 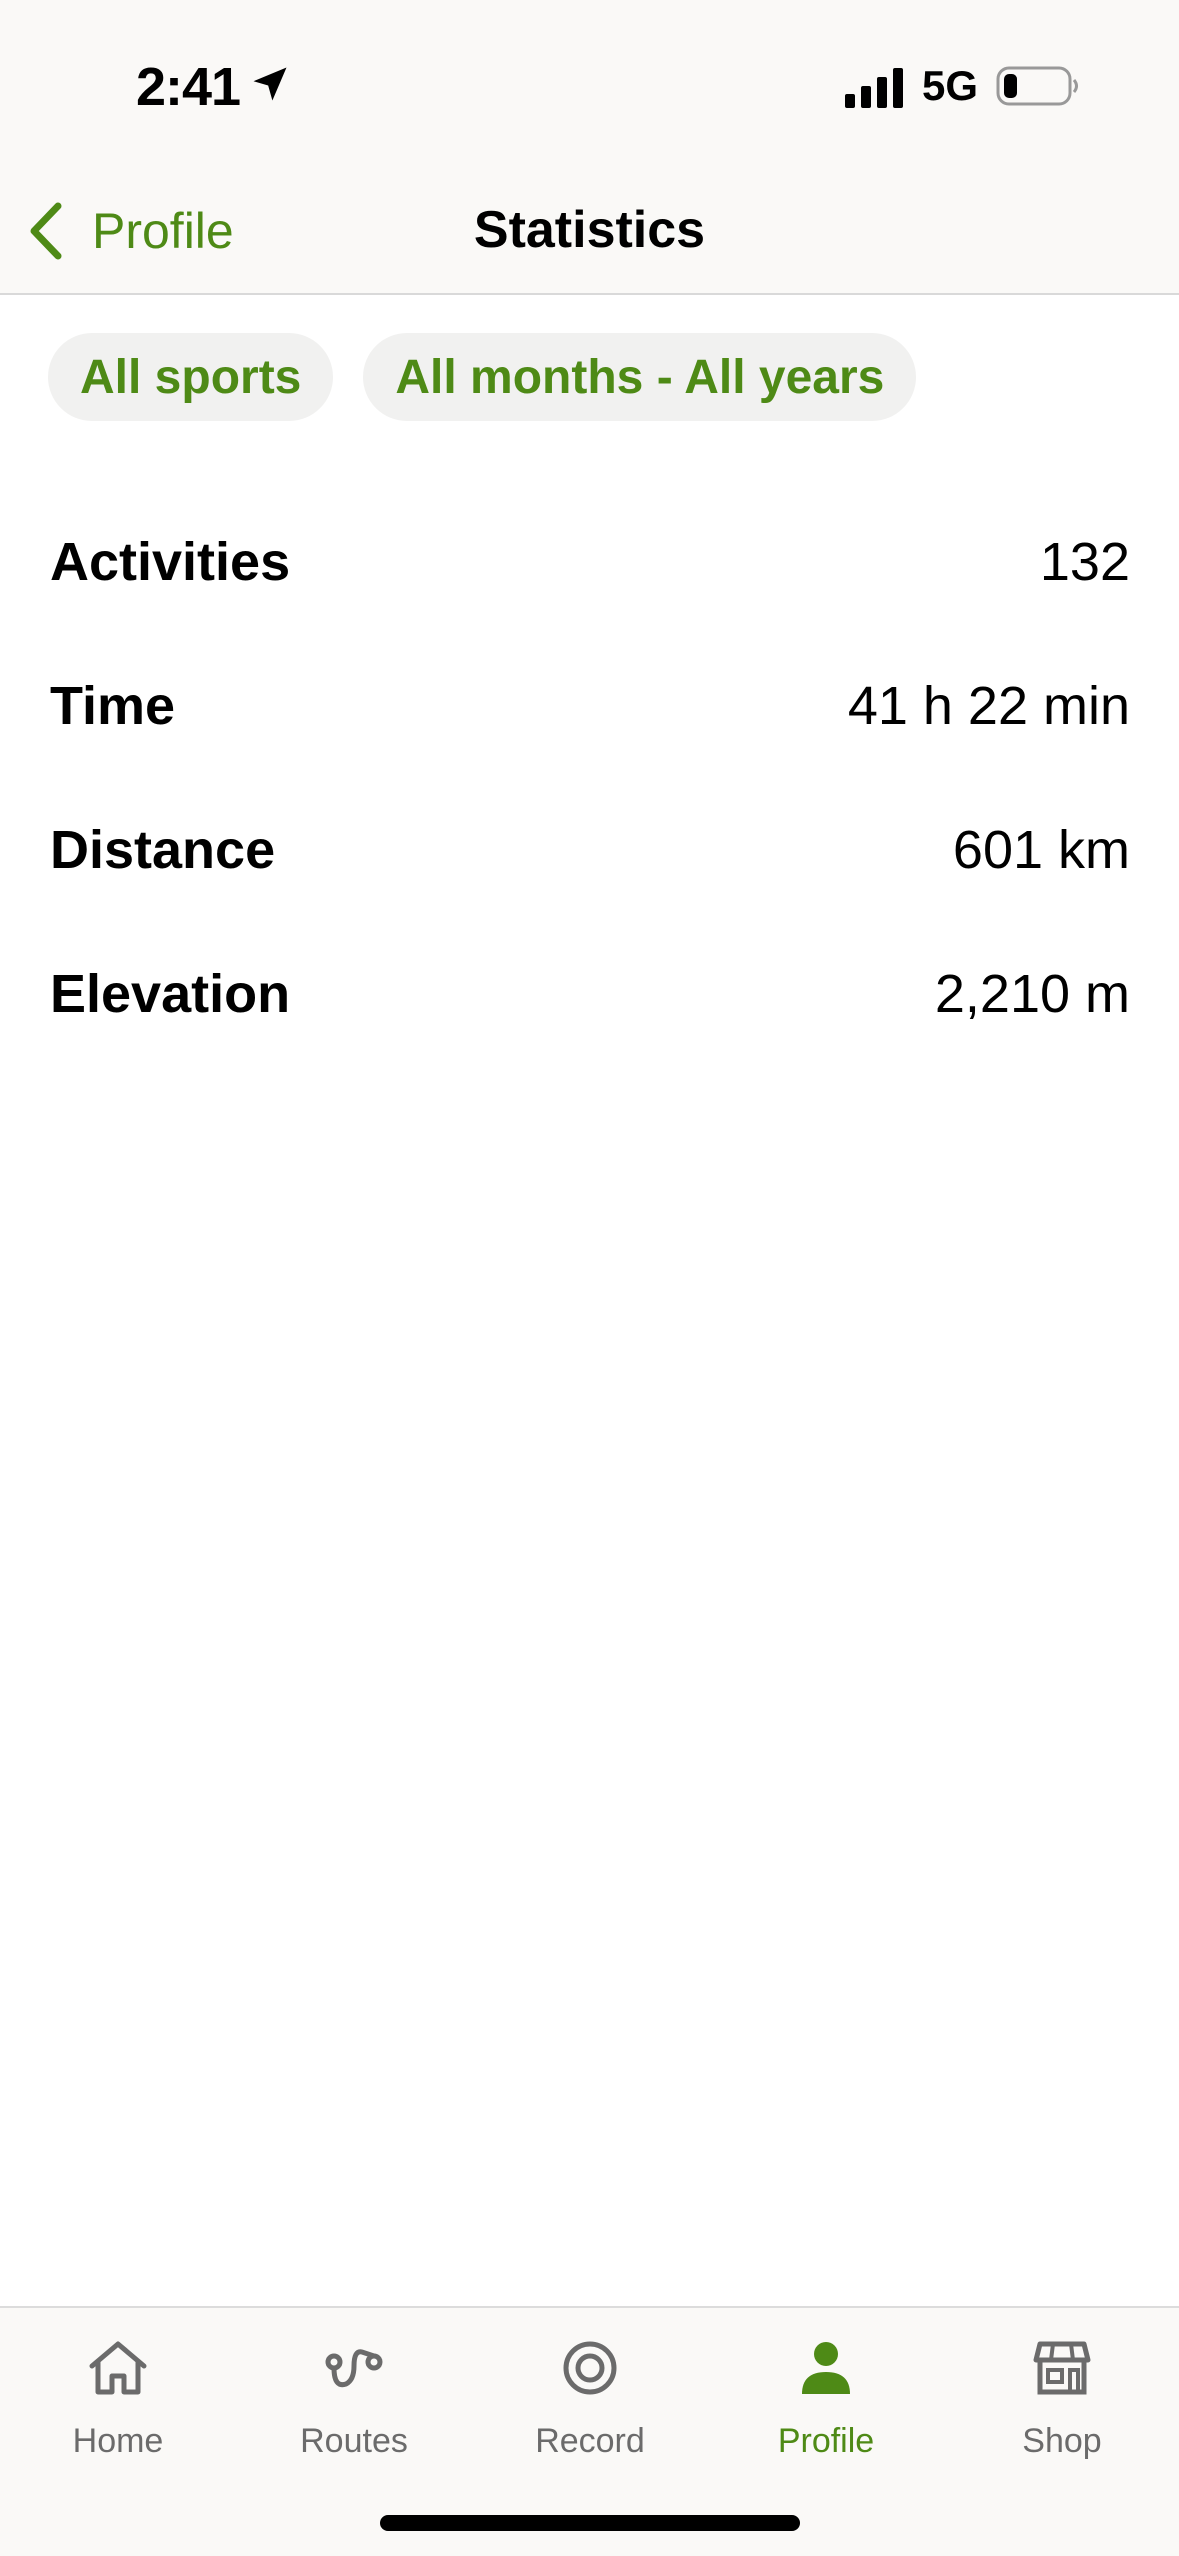 What do you see at coordinates (170, 562) in the screenshot?
I see `stat-label: Activities` at bounding box center [170, 562].